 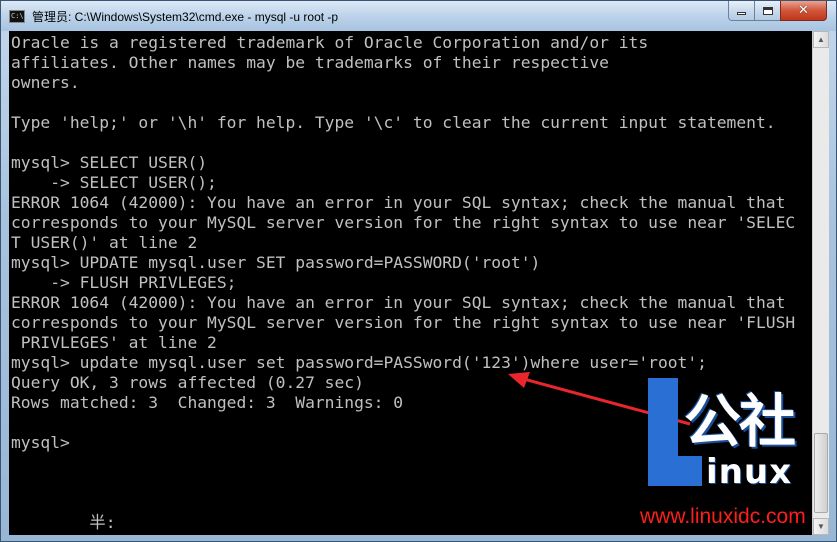 I want to click on vertical-scrollbar: ▲ ▼, so click(x=820, y=283).